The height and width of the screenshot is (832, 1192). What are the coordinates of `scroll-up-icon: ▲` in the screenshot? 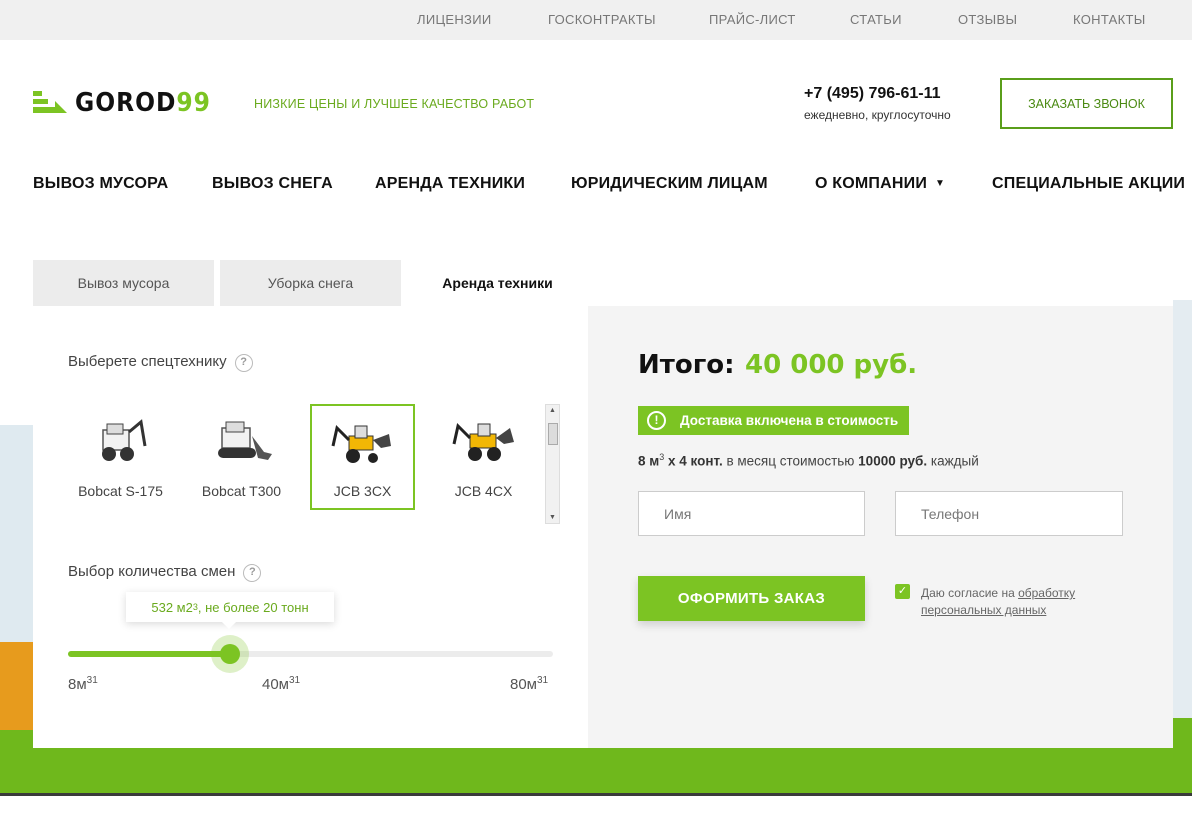 It's located at (552, 410).